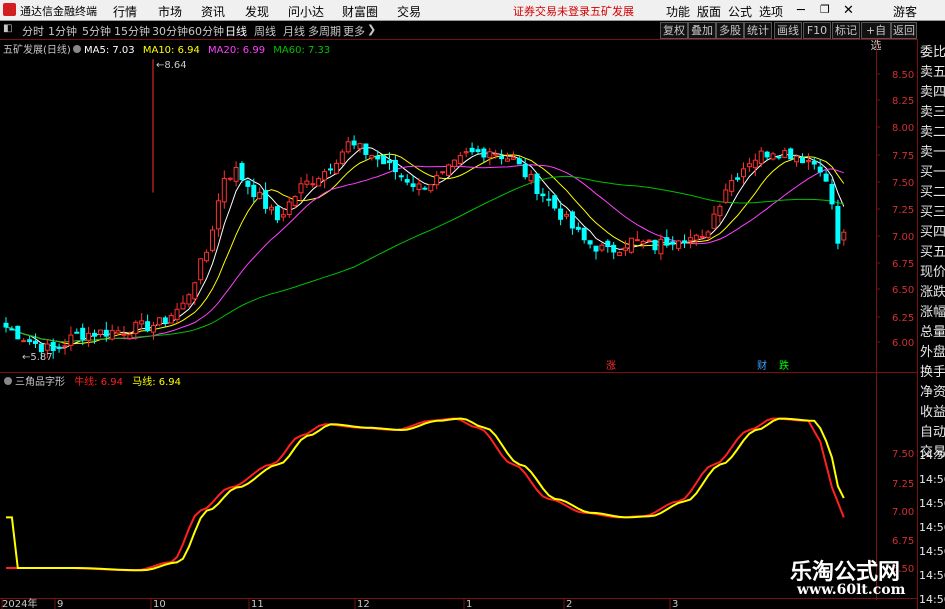 This screenshot has height=609, width=945. I want to click on side-item-6: 买一, so click(932, 170).